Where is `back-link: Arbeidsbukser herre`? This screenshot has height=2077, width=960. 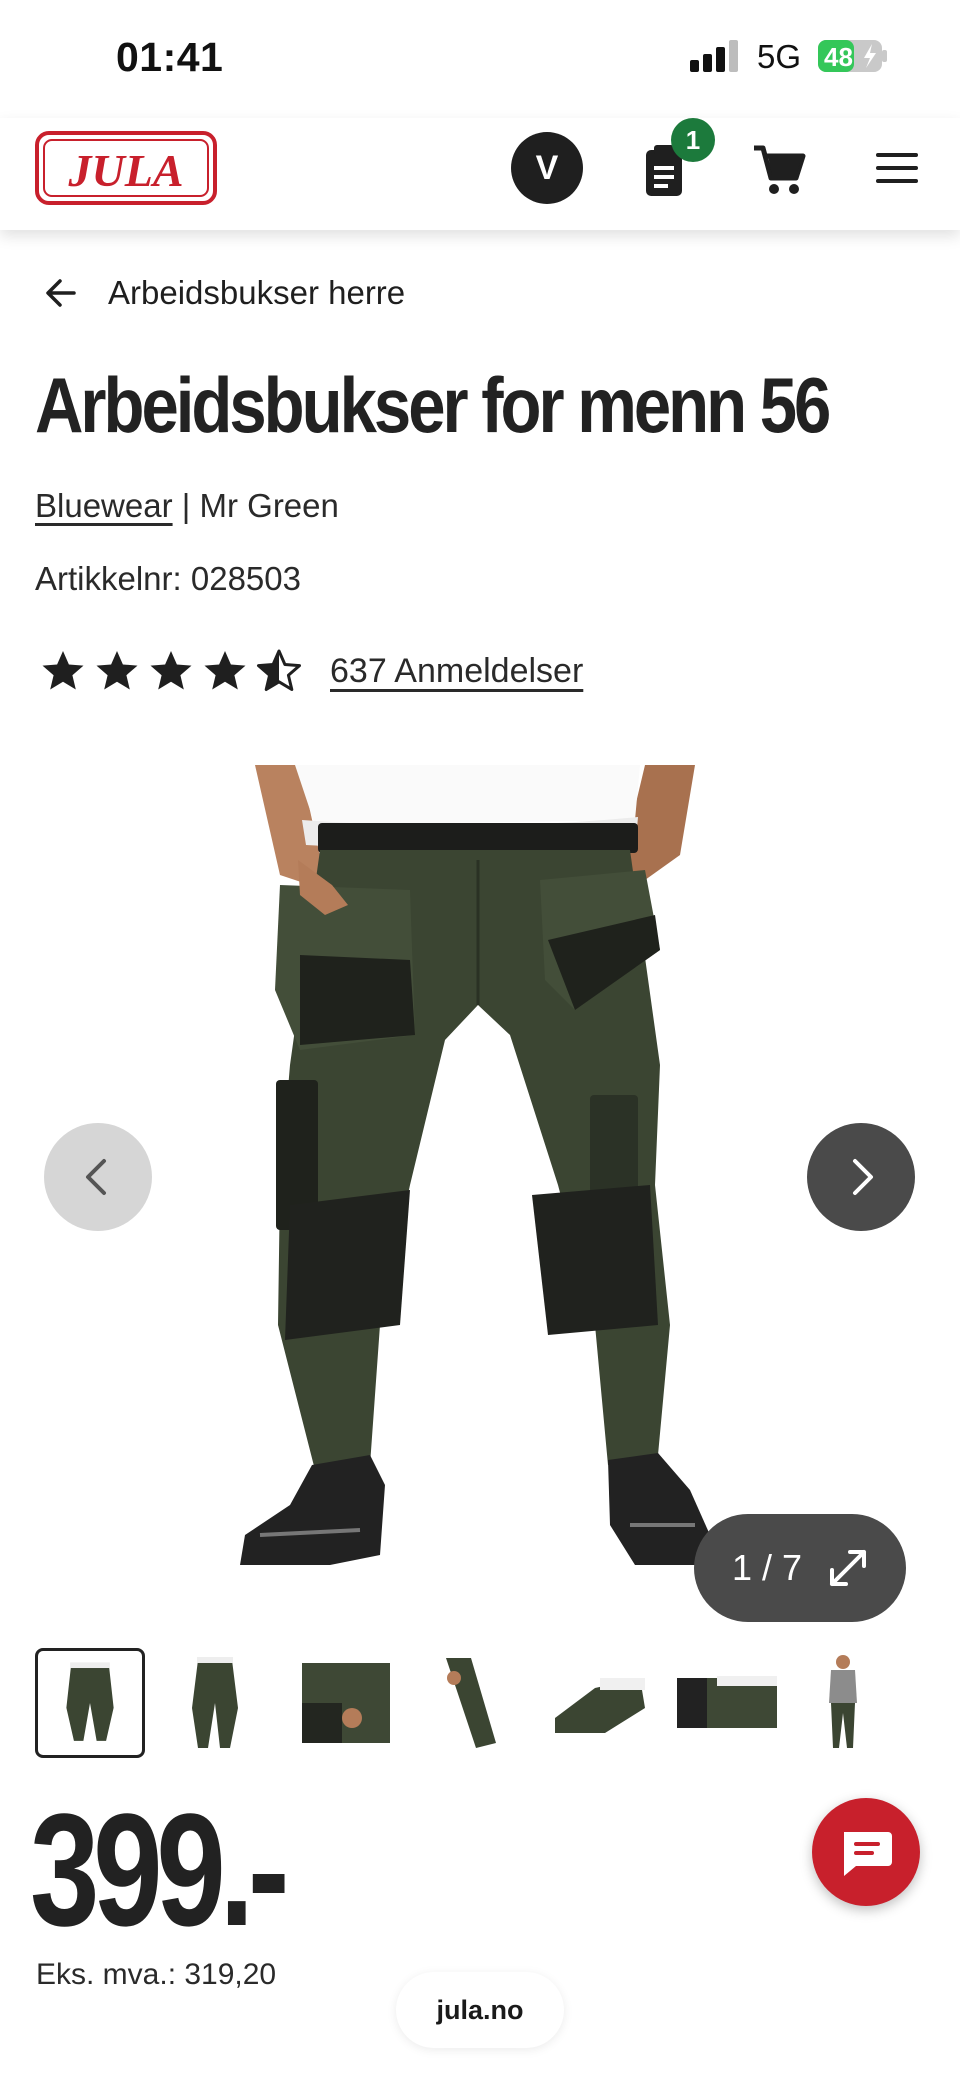 back-link: Arbeidsbukser herre is located at coordinates (224, 293).